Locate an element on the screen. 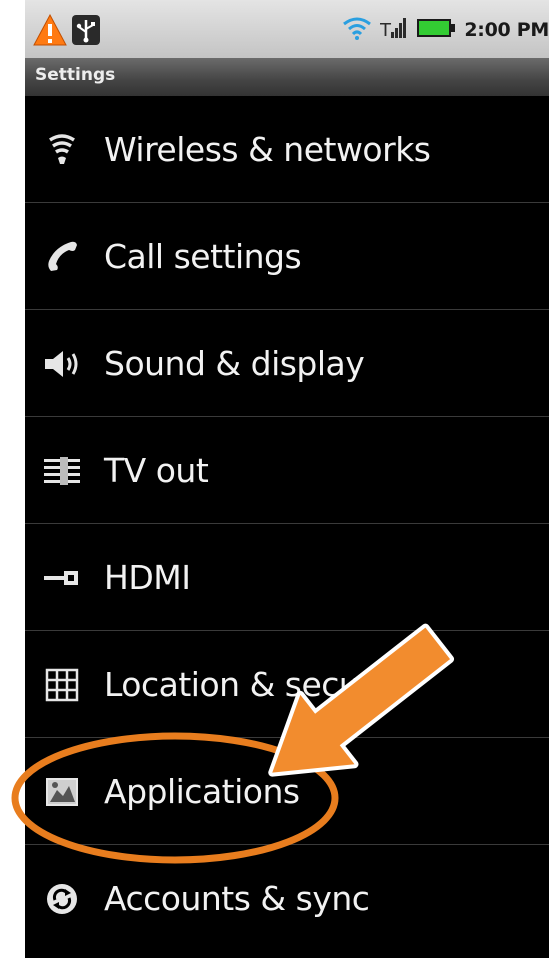 The width and height of the screenshot is (549, 958). tv-out-icon is located at coordinates (62, 471).